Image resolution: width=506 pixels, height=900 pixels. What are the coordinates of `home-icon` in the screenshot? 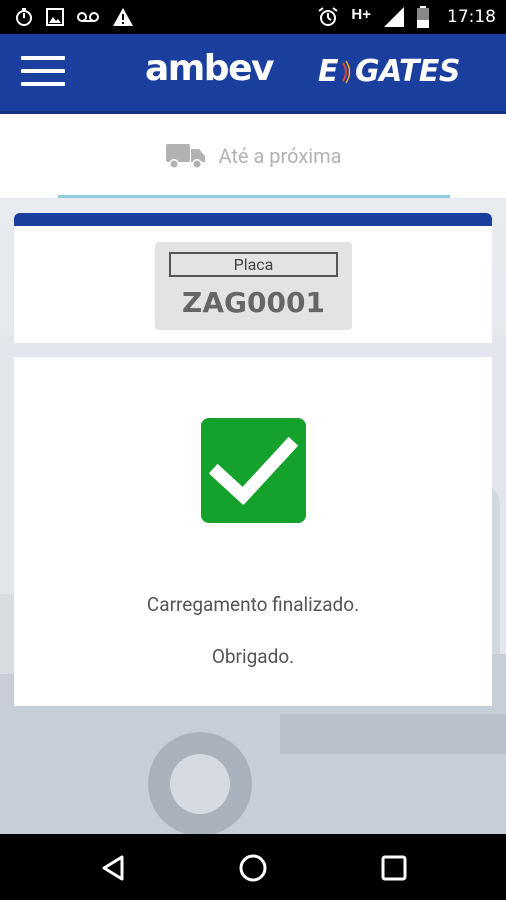 It's located at (253, 868).